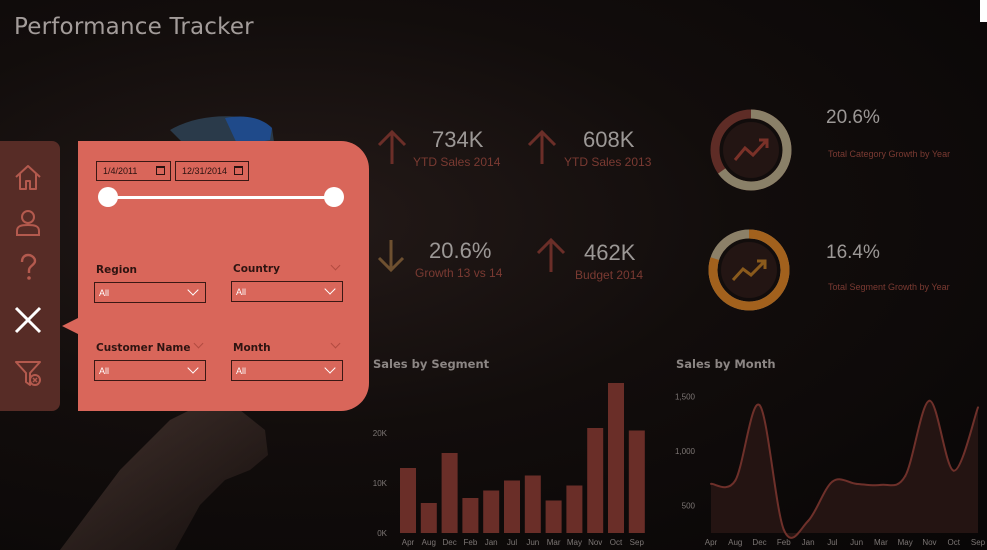  Describe the element at coordinates (832, 481) in the screenshot. I see `data-point-Jul` at that location.